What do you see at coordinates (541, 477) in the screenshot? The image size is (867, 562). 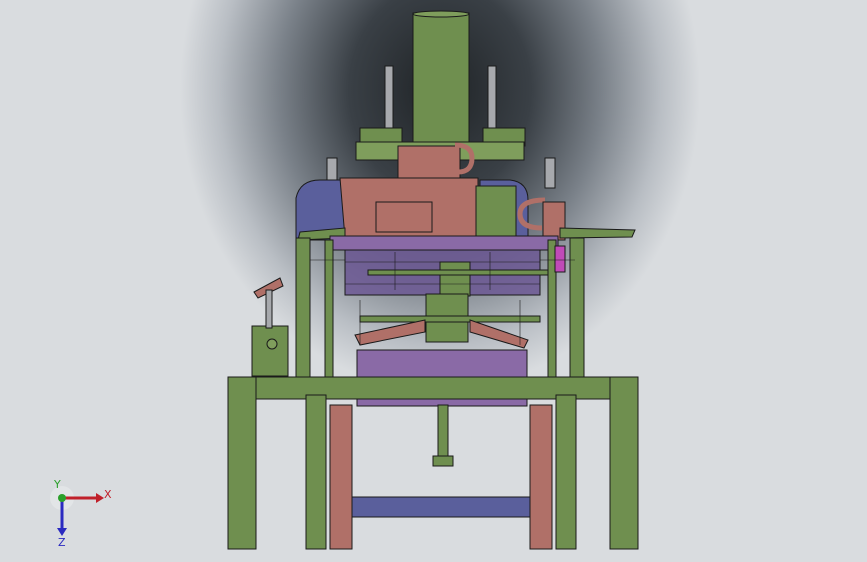 I see `salmon-post-right` at bounding box center [541, 477].